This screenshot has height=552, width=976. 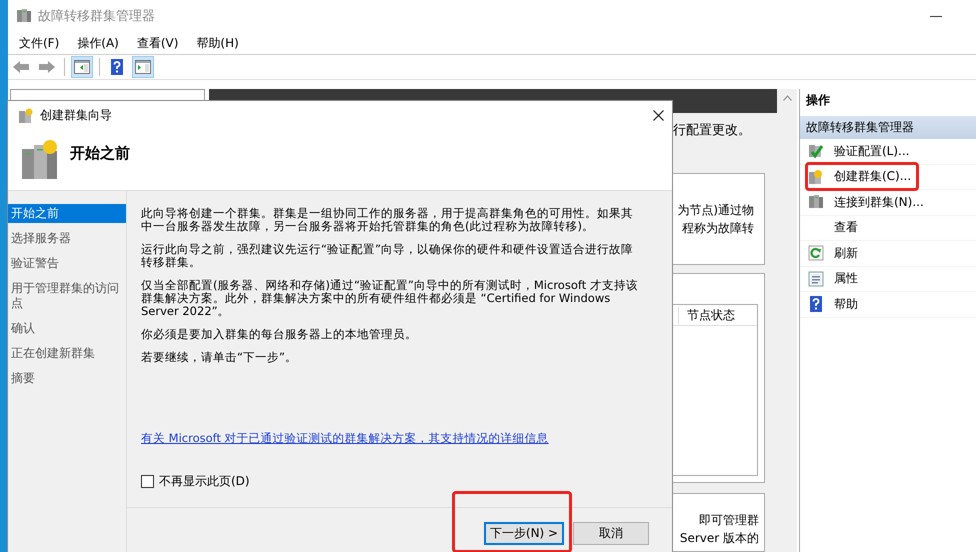 What do you see at coordinates (816, 151) in the screenshot?
I see `validate-icon` at bounding box center [816, 151].